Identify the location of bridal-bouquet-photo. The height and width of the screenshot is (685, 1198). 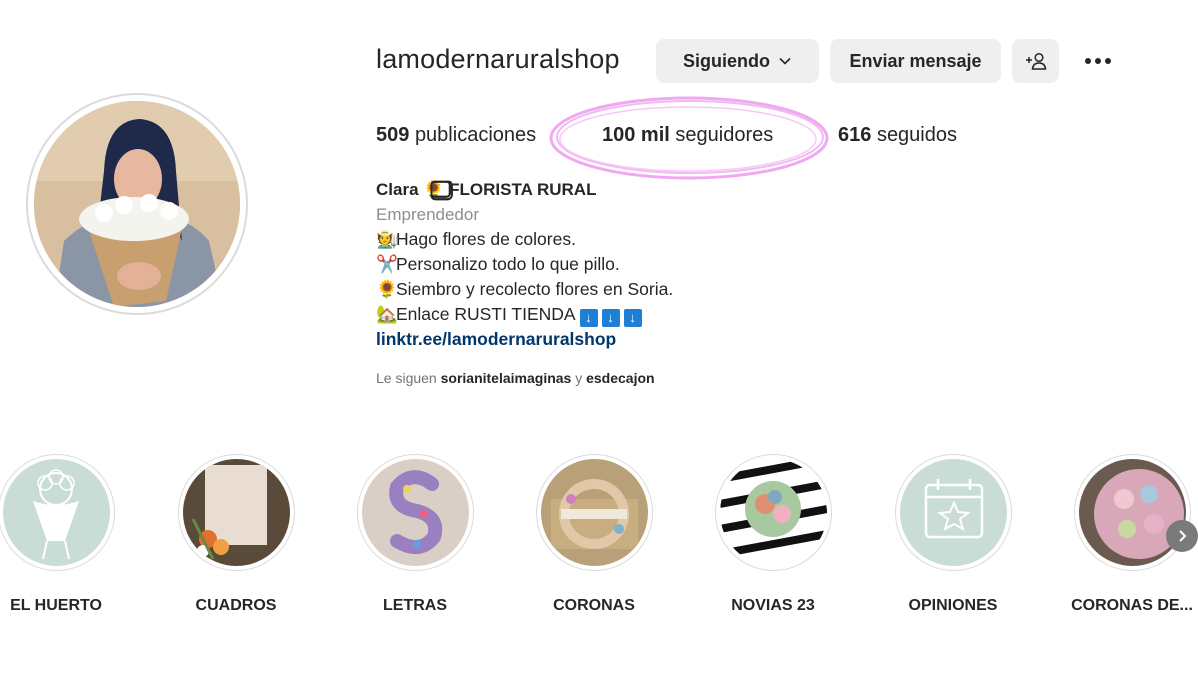
(773, 512).